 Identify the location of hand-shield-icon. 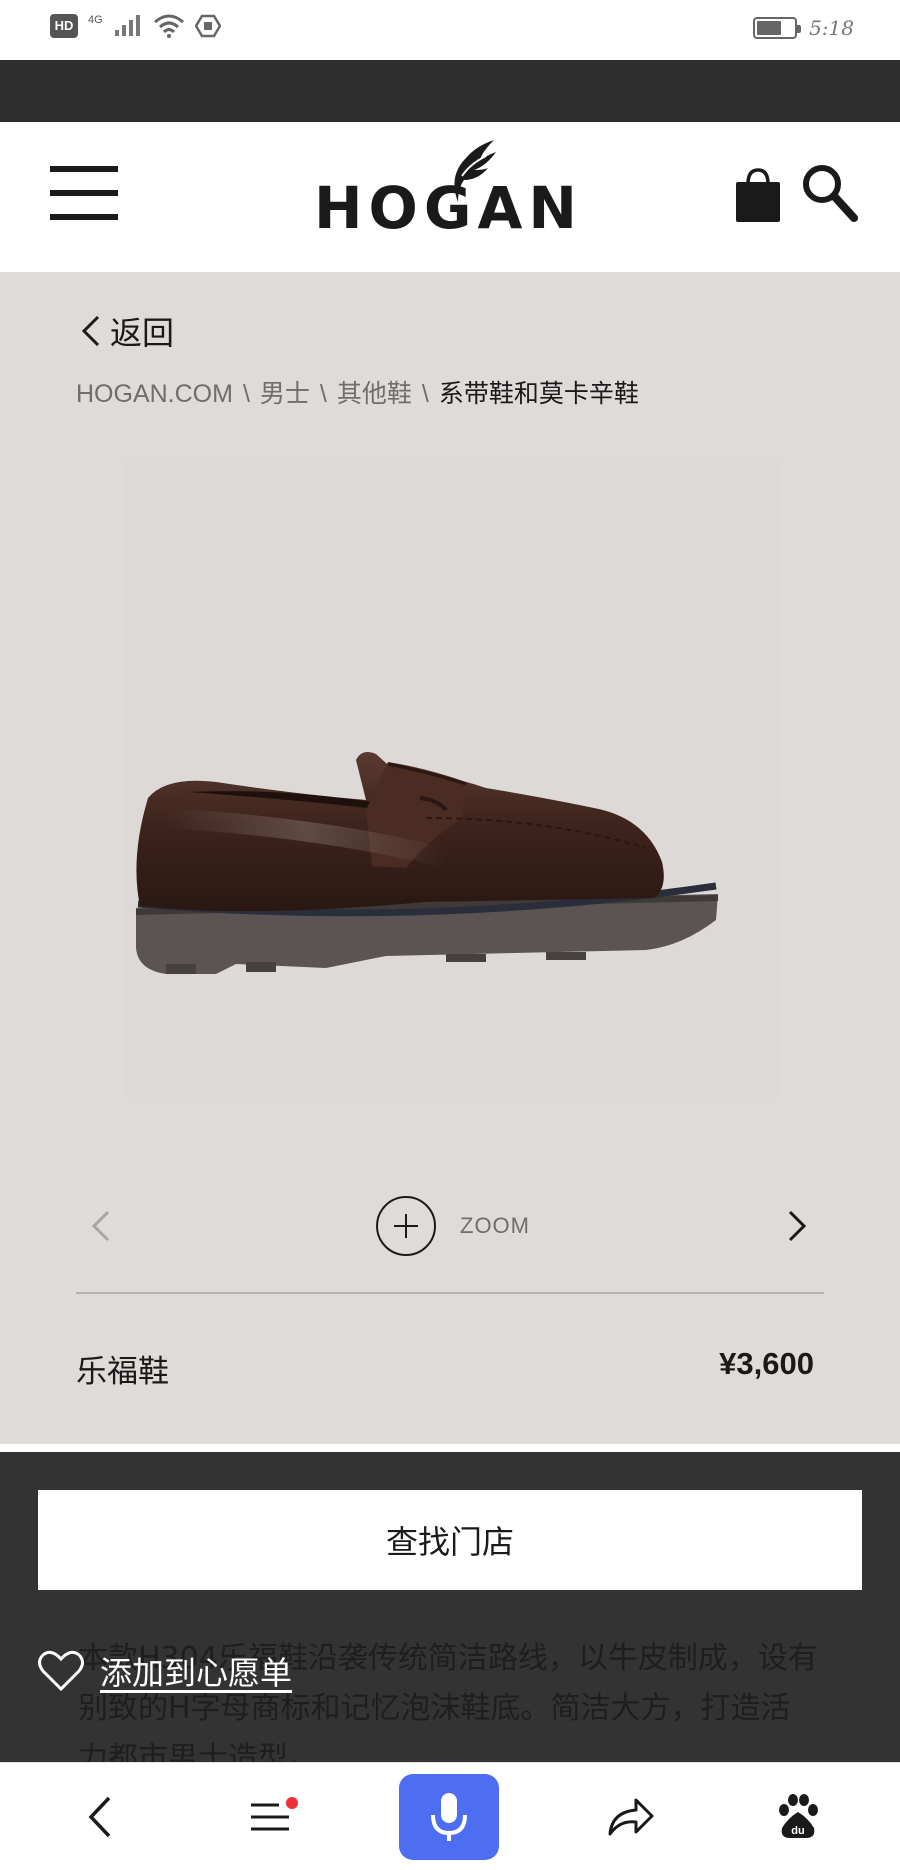
(207, 26).